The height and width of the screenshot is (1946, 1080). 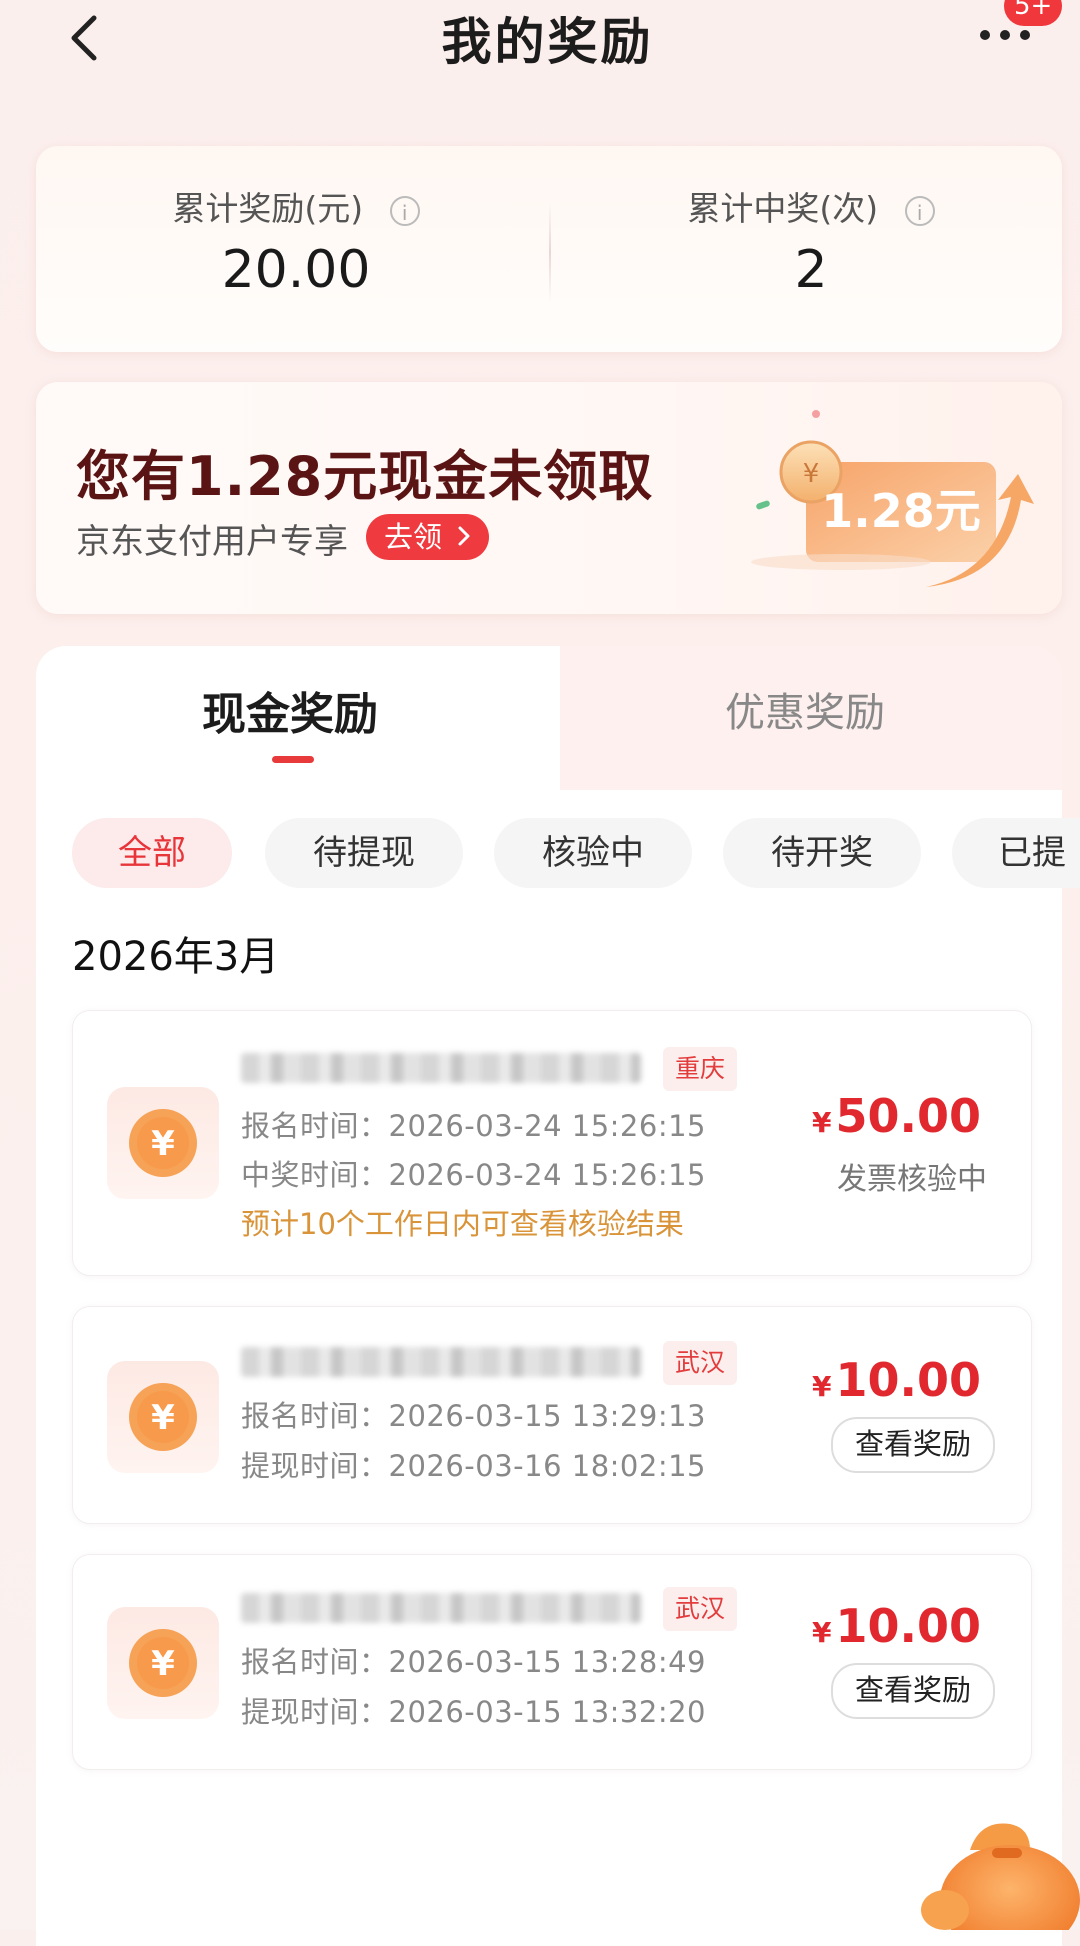 I want to click on total-reward-label: 累计奖励(元) i, so click(x=296, y=206).